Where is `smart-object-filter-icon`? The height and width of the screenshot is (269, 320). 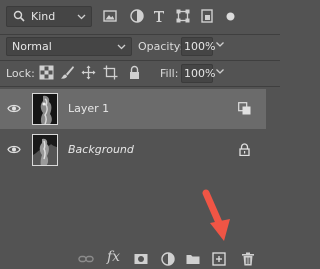
smart-object-filter-icon is located at coordinates (207, 16).